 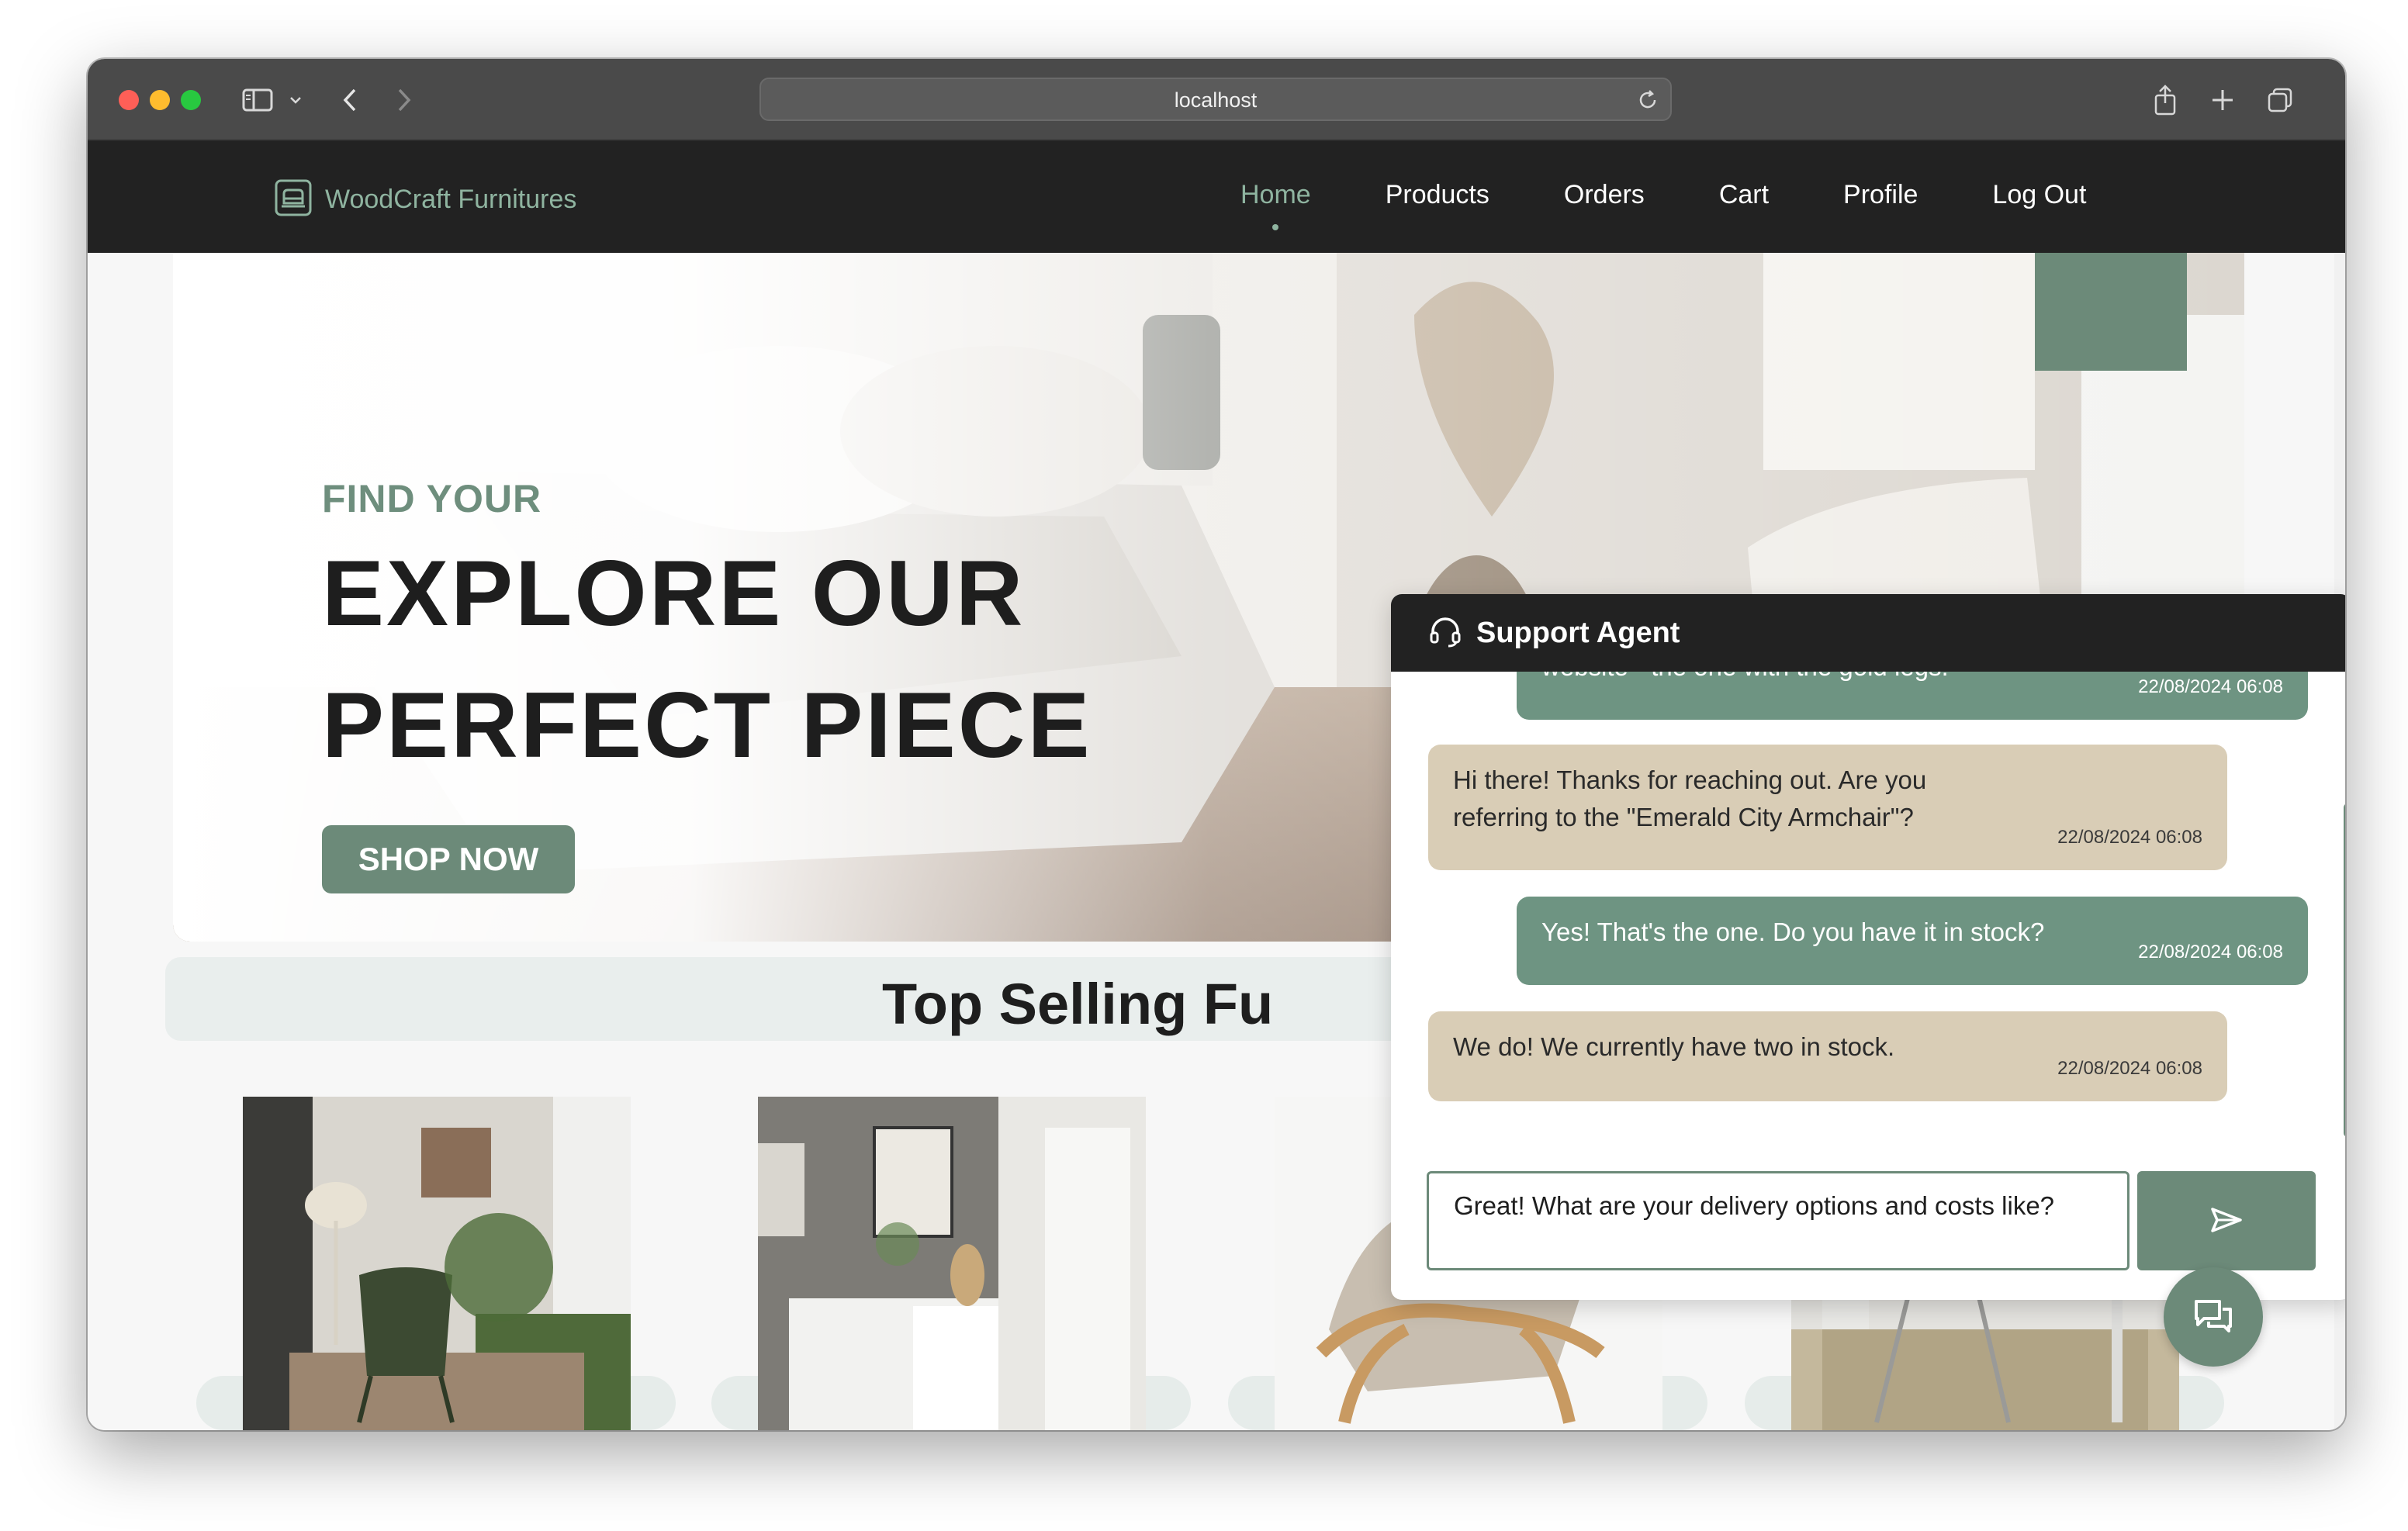 I want to click on hero-eyebrow: FIND YOUR, so click(x=432, y=498).